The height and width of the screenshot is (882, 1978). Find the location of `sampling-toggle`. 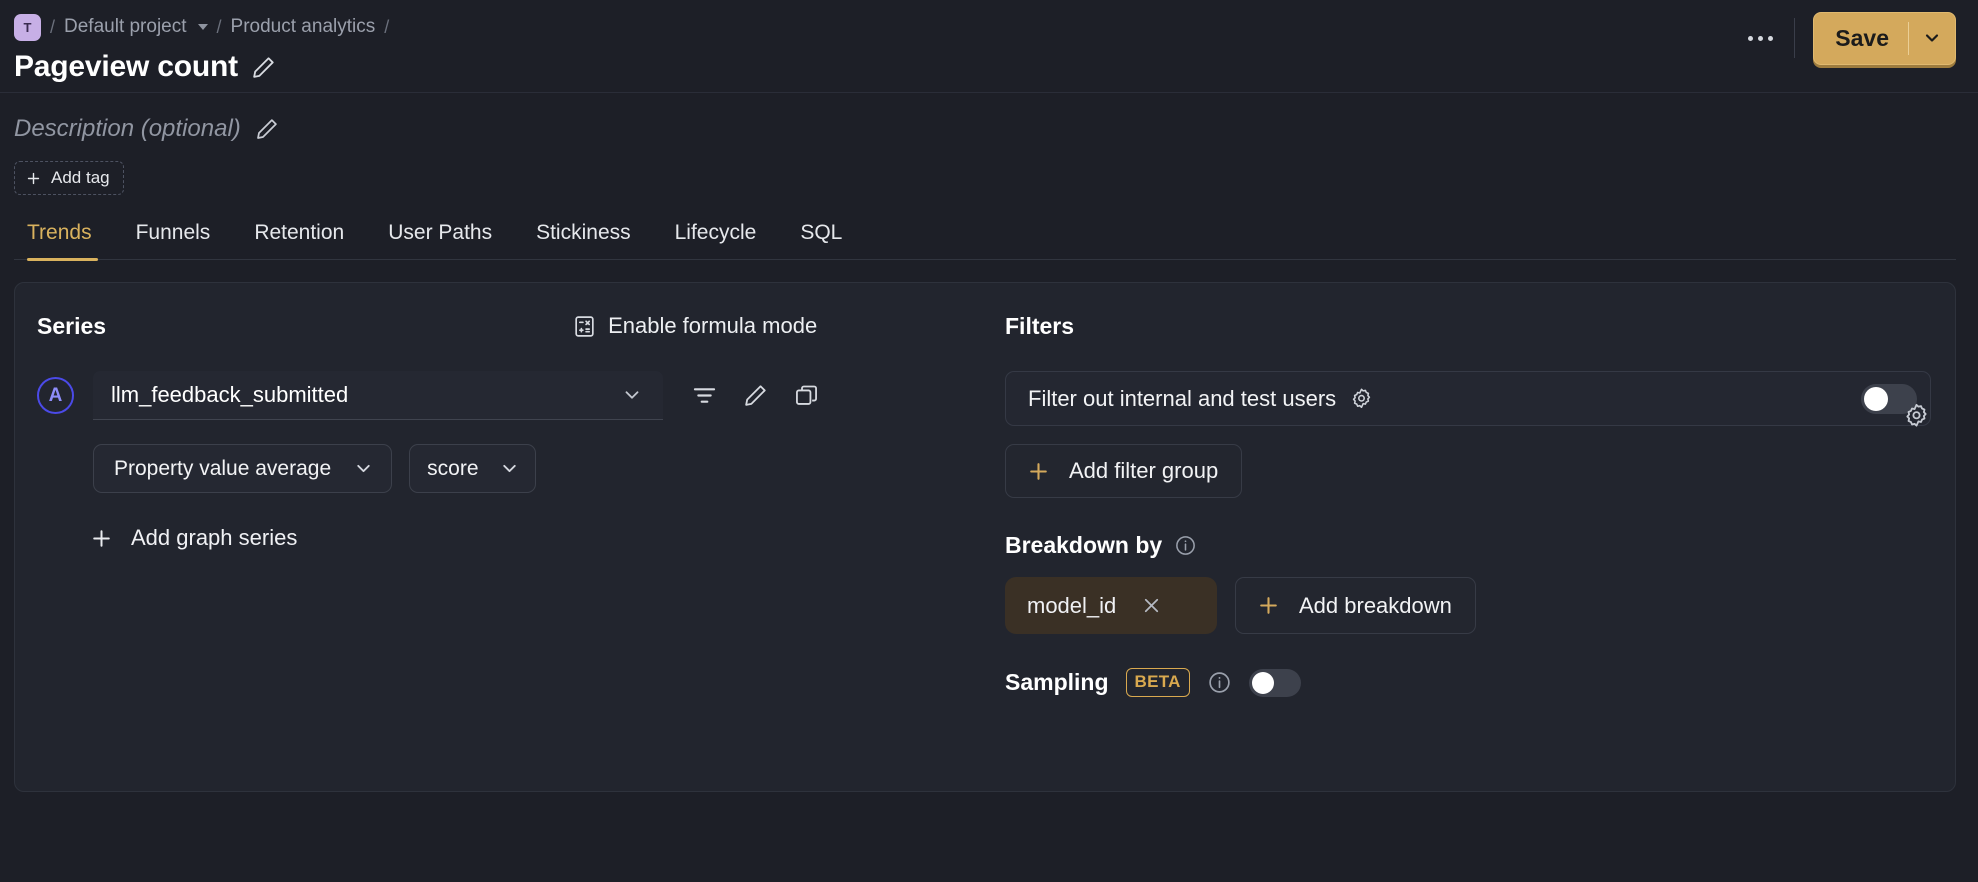

sampling-toggle is located at coordinates (1274, 682).